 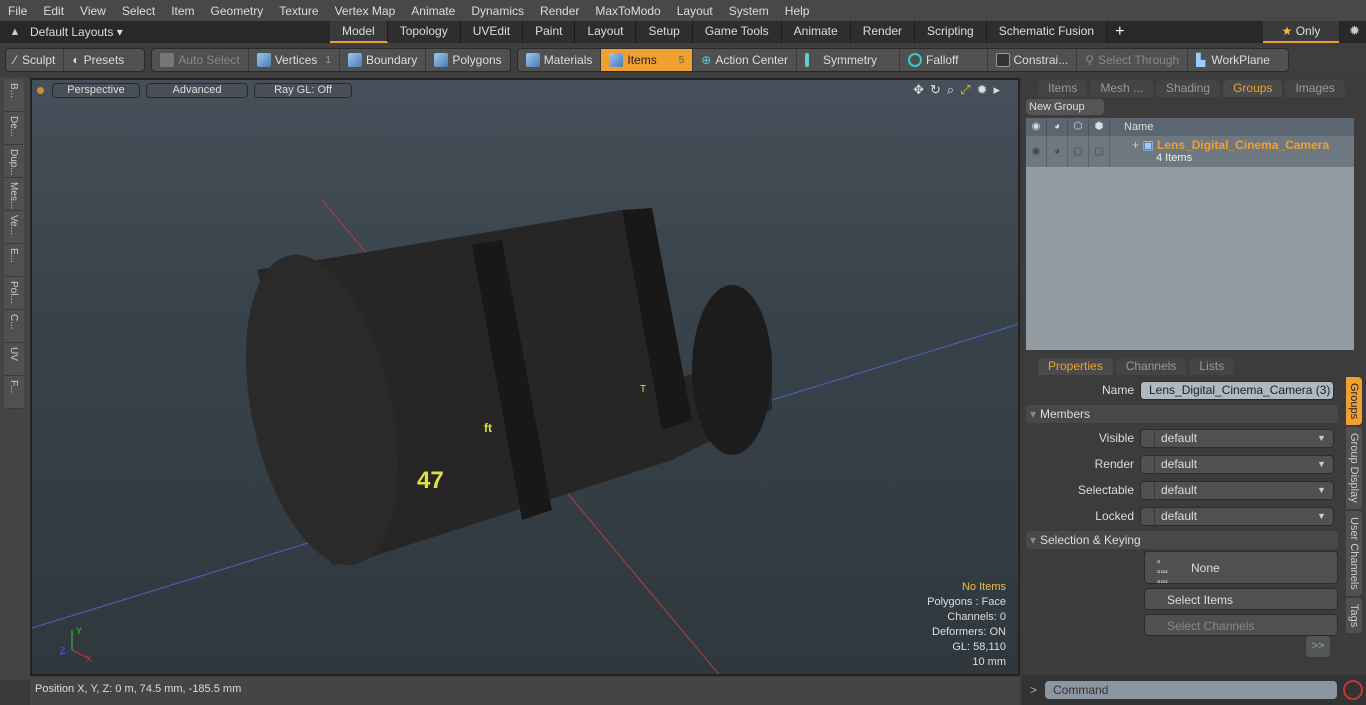 I want to click on menu-item-file: File, so click(x=17, y=11).